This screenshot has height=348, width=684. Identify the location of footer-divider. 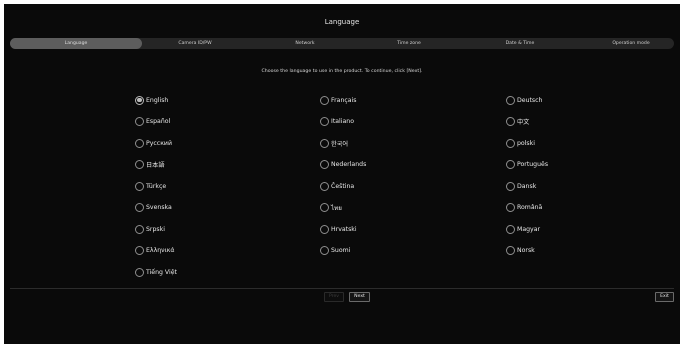
(342, 288).